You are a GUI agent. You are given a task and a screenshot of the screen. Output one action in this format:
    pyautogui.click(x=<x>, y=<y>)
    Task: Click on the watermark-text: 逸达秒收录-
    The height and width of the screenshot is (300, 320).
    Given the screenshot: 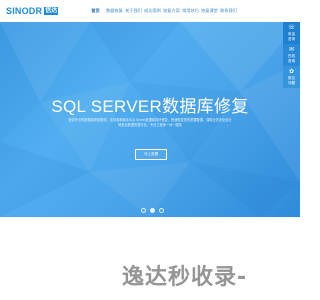 What is the action you would take?
    pyautogui.click(x=185, y=277)
    